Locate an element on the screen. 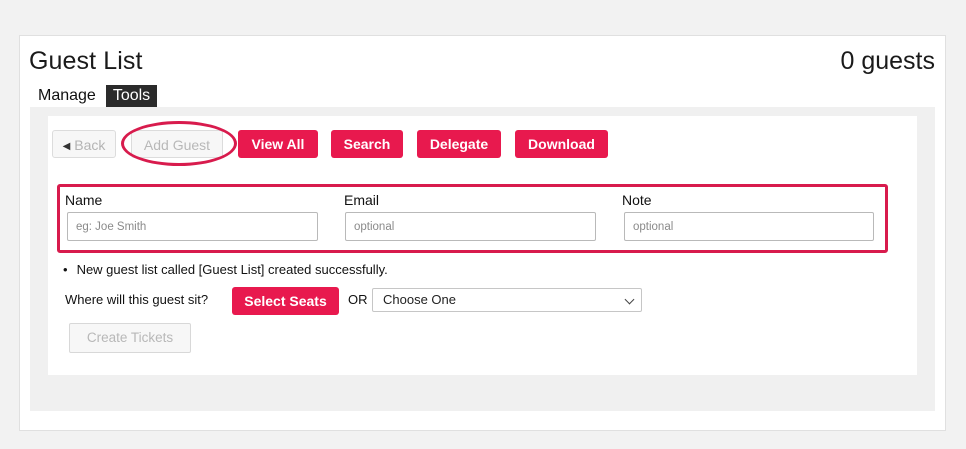 This screenshot has height=449, width=966. section-select: Choose One is located at coordinates (507, 300).